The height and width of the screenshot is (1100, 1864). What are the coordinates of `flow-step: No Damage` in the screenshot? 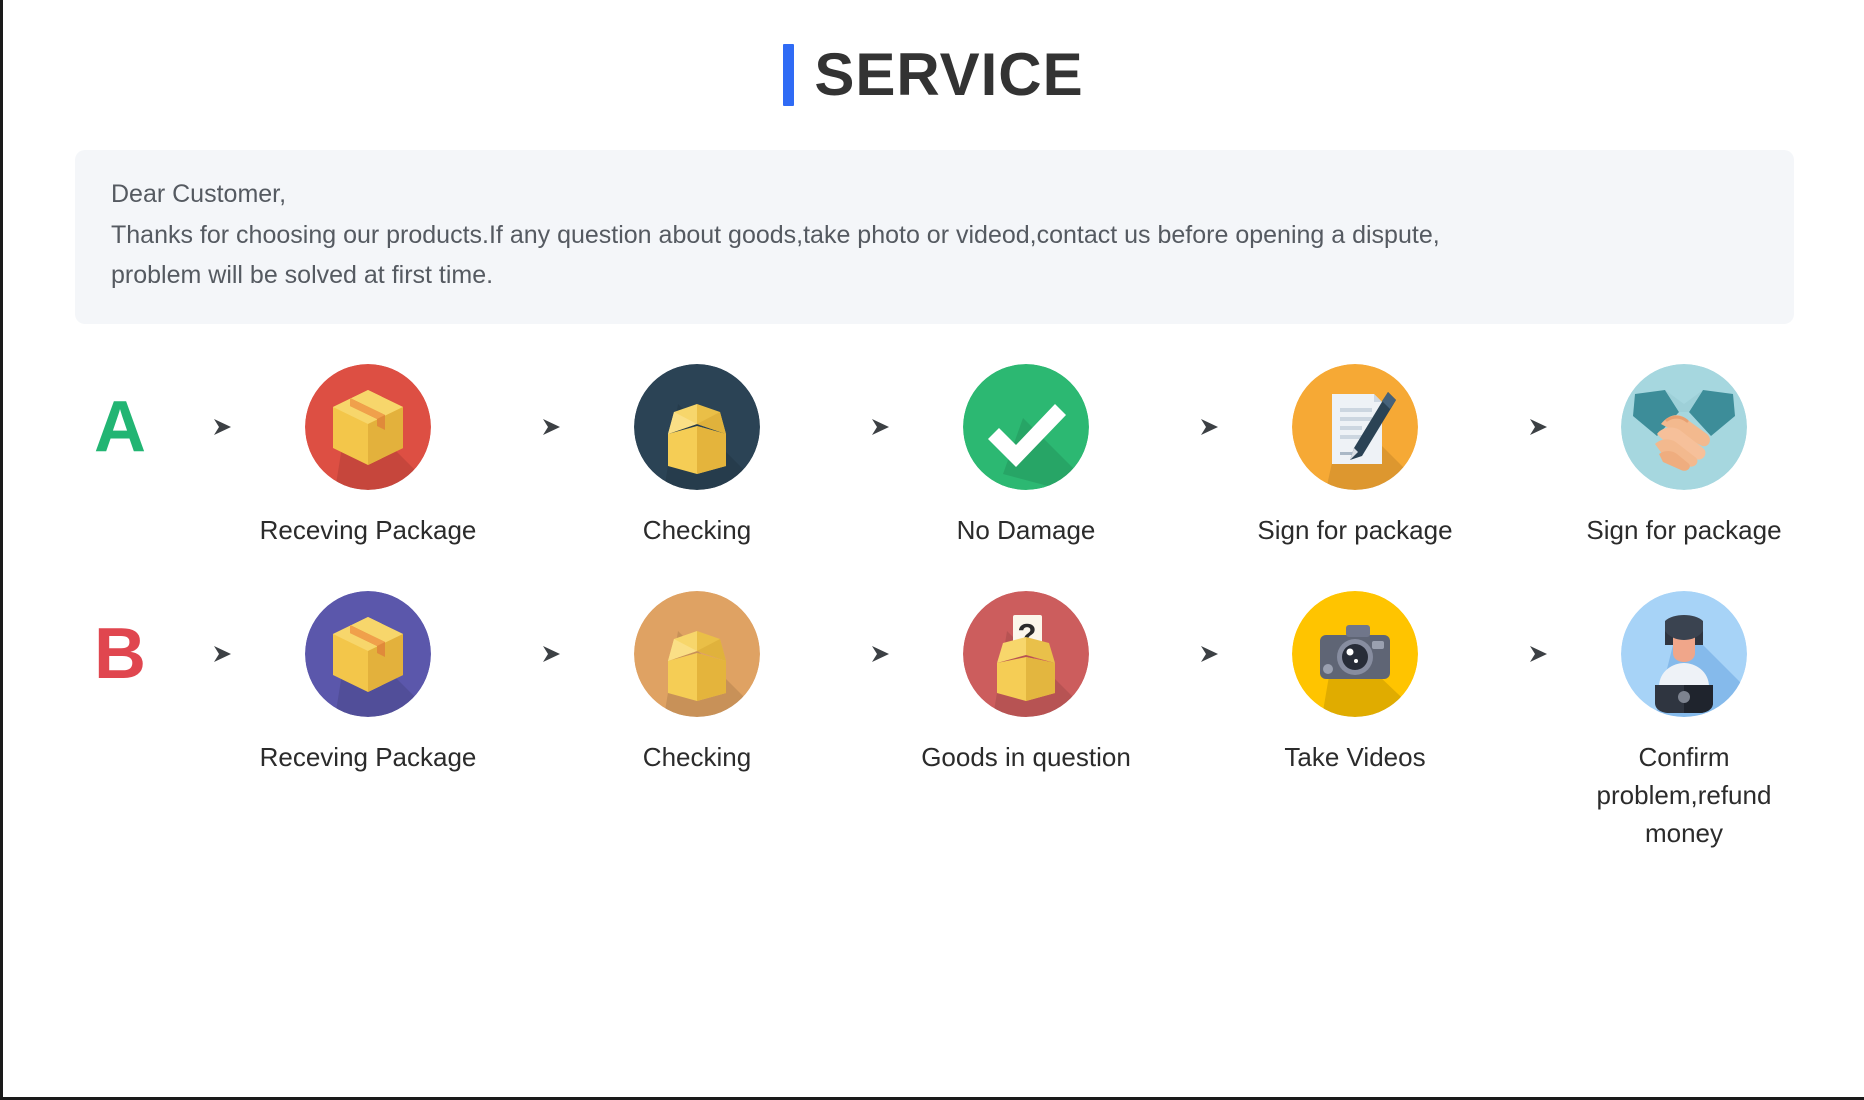 It's located at (1026, 456).